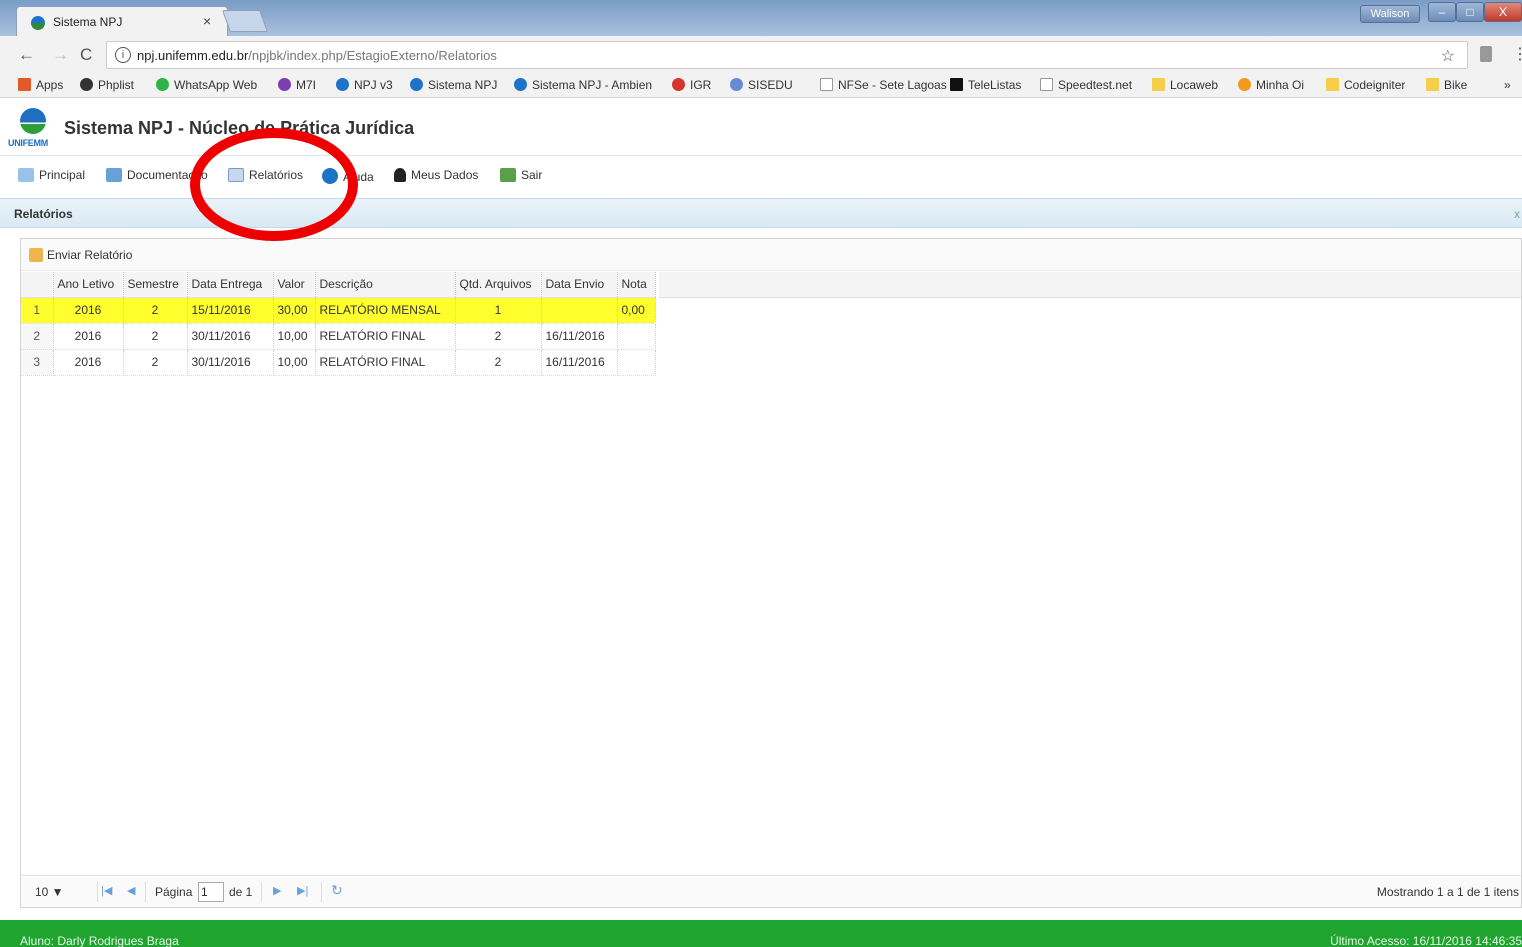 The width and height of the screenshot is (1522, 947). What do you see at coordinates (736, 84) in the screenshot?
I see `sisedu-icon` at bounding box center [736, 84].